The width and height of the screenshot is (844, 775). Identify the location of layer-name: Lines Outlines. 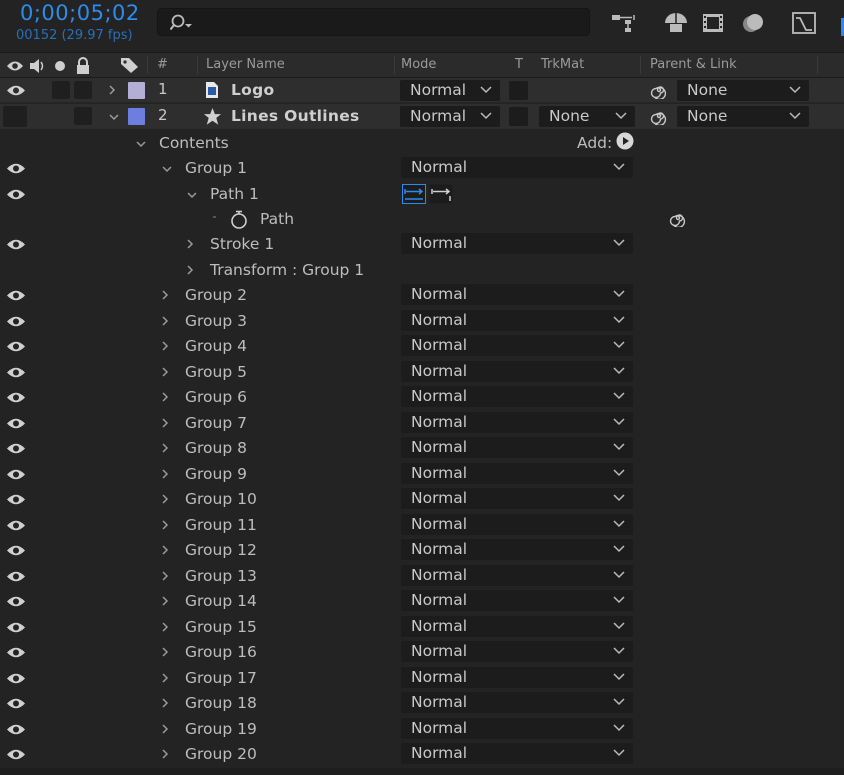
(295, 116).